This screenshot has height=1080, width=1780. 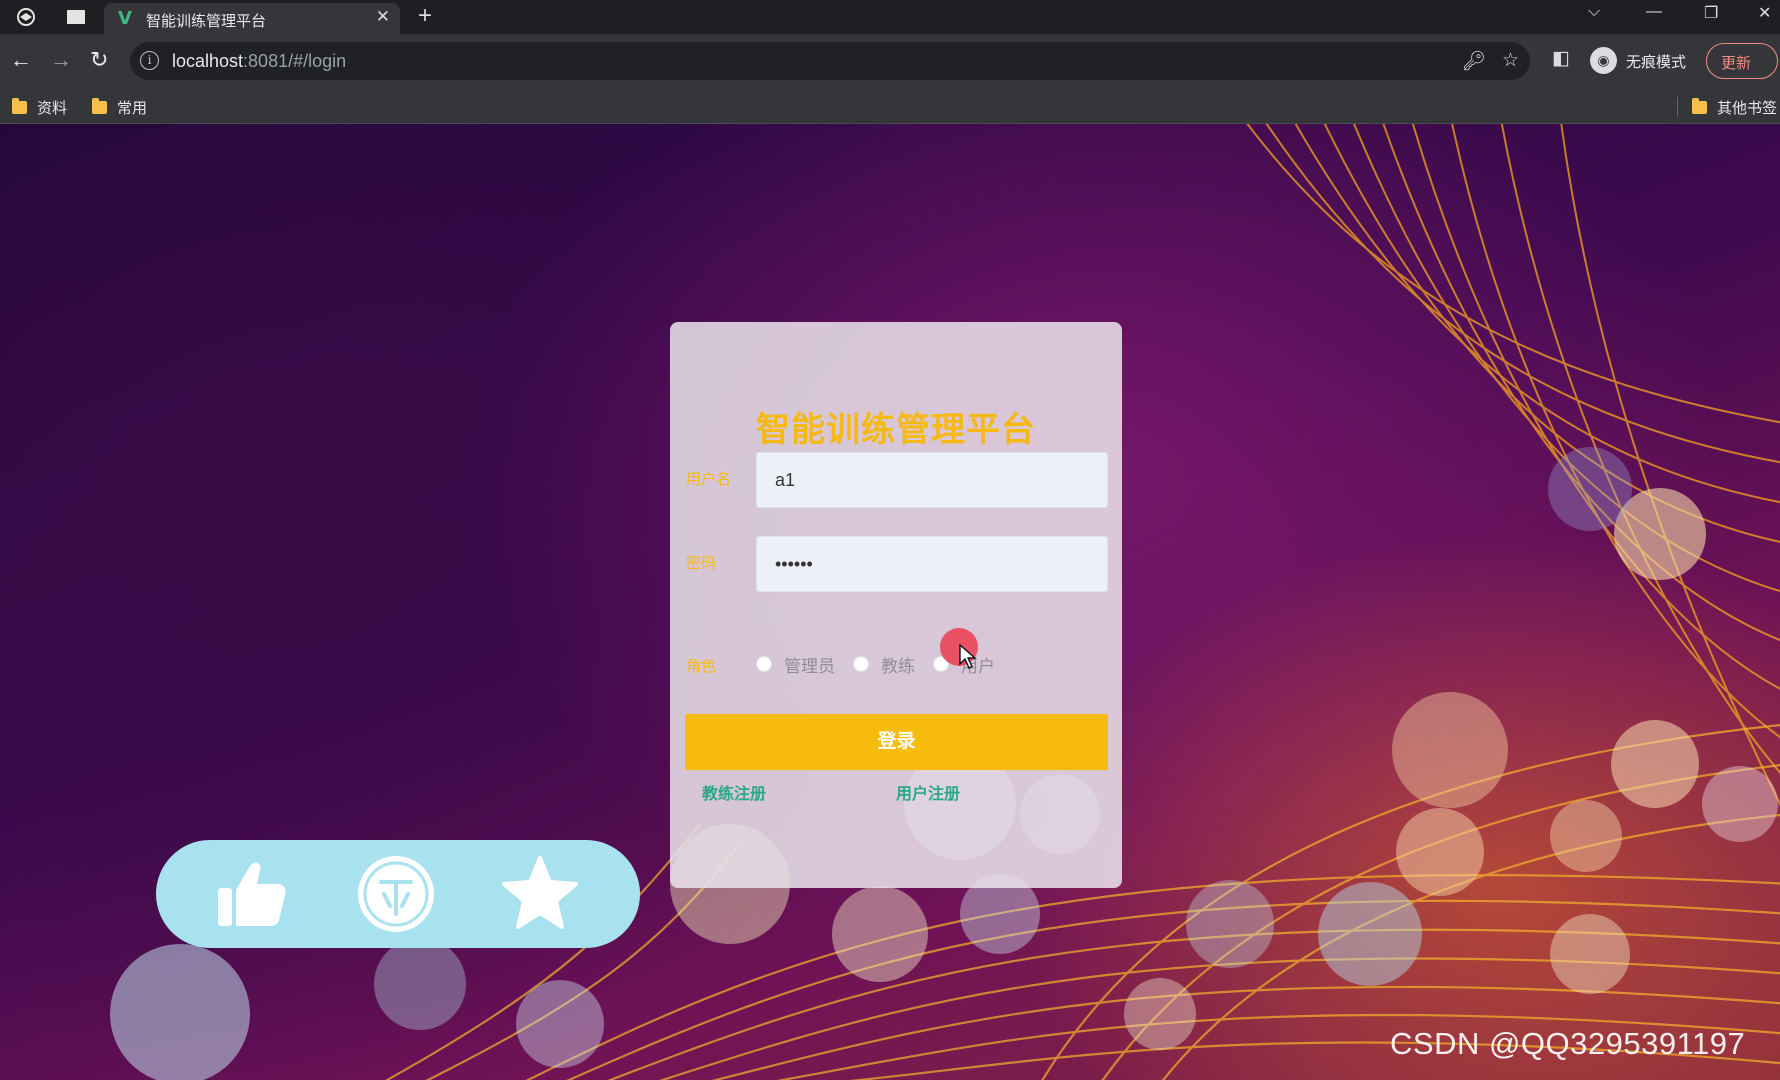 I want to click on tab-list-chevron-icon: ⌵, so click(x=1594, y=12).